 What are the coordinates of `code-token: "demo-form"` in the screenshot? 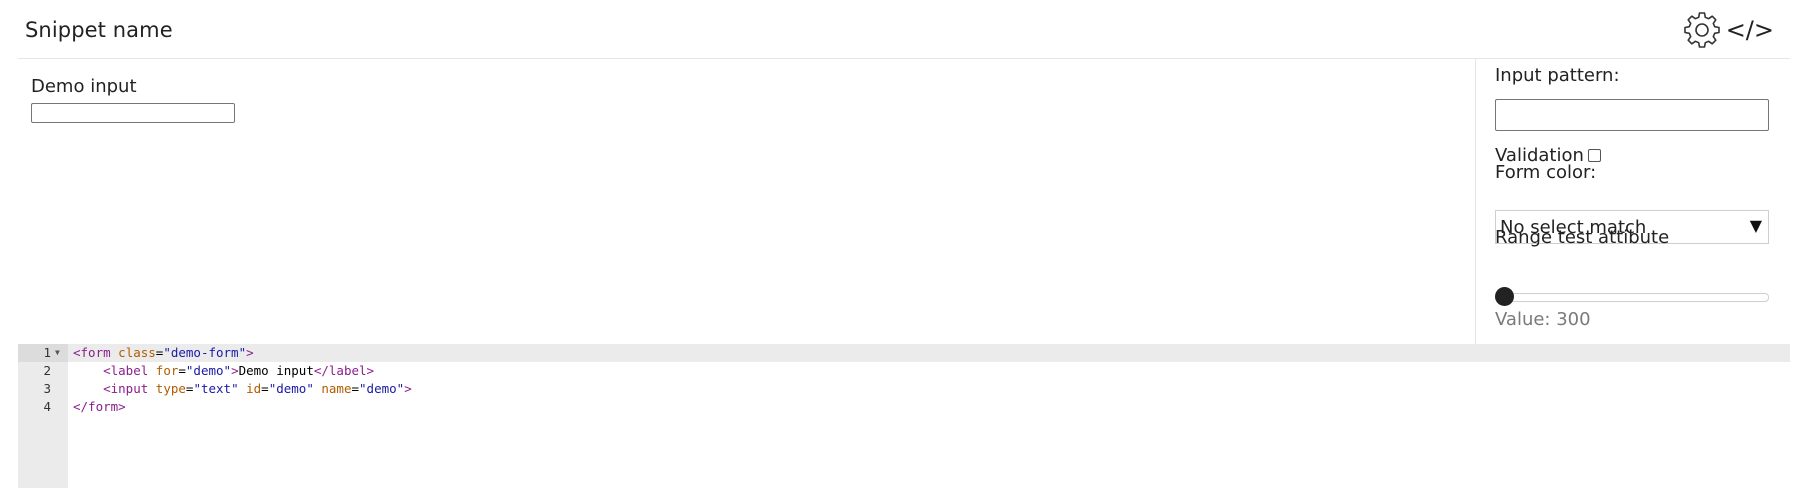 It's located at (205, 352).